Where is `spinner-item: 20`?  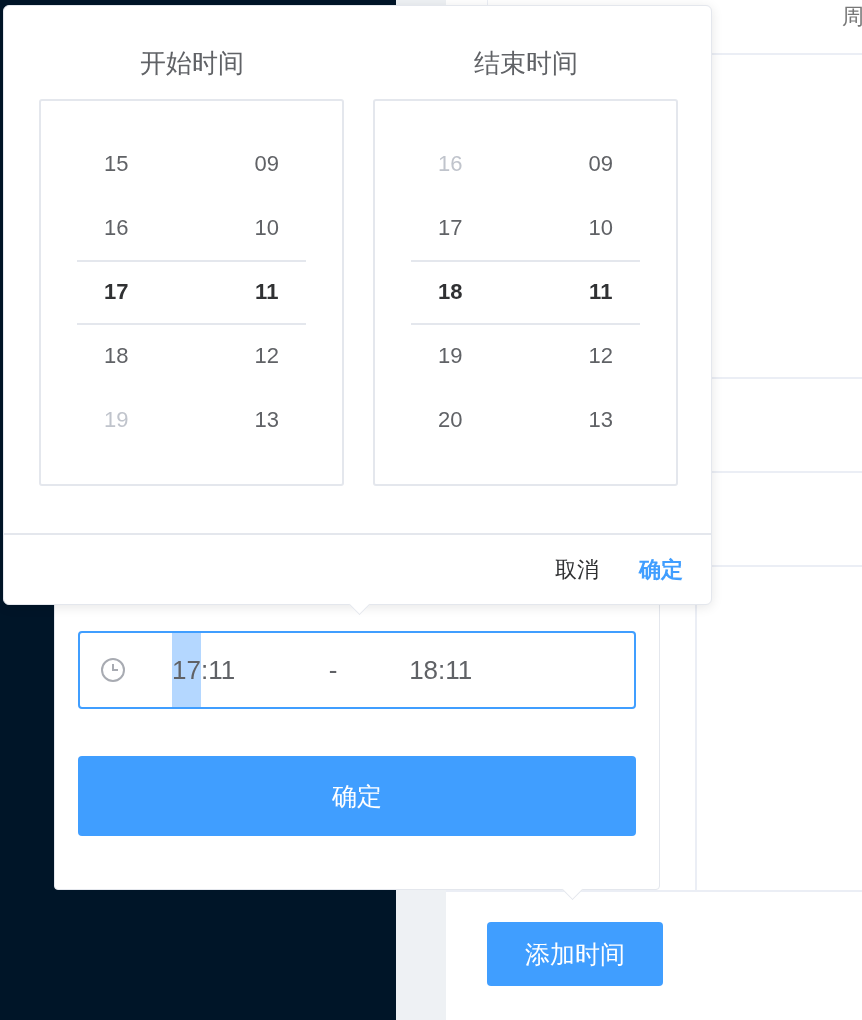 spinner-item: 20 is located at coordinates (450, 420).